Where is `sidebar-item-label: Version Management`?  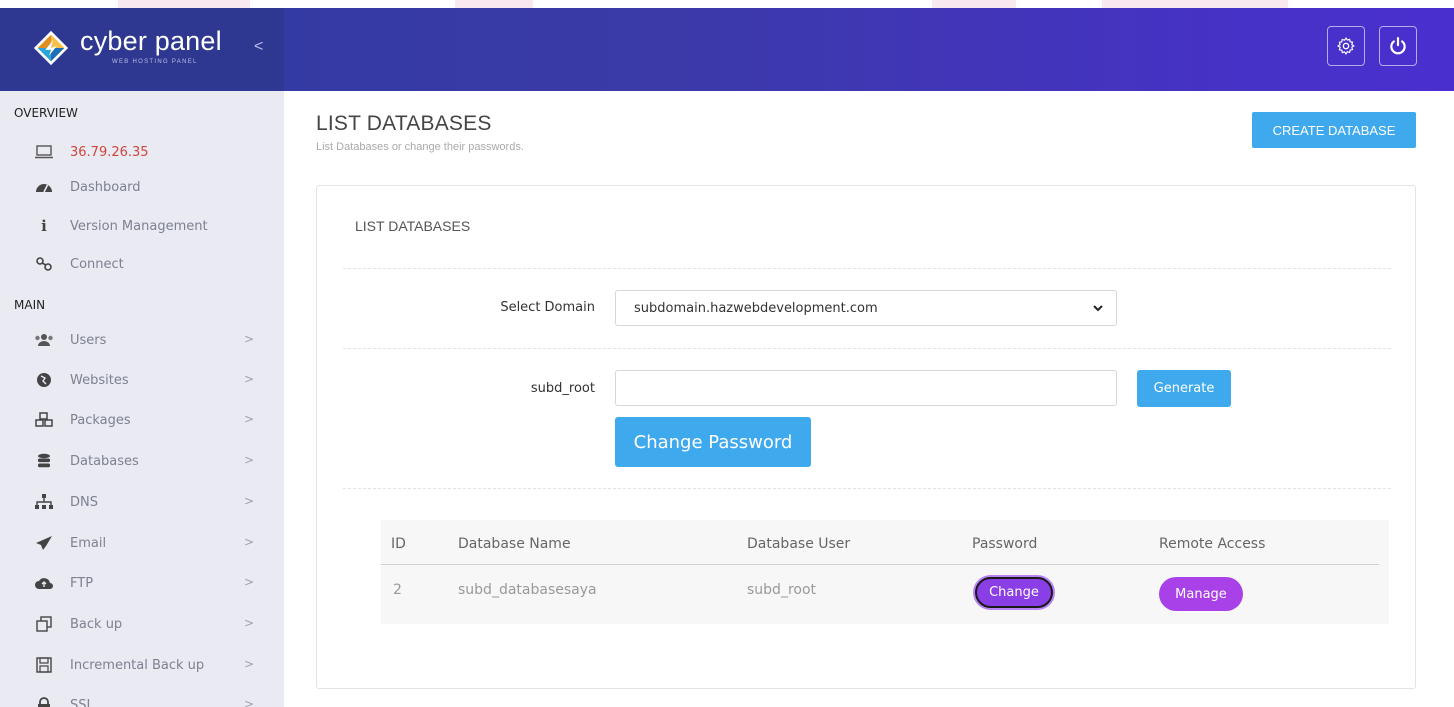
sidebar-item-label: Version Management is located at coordinates (139, 226).